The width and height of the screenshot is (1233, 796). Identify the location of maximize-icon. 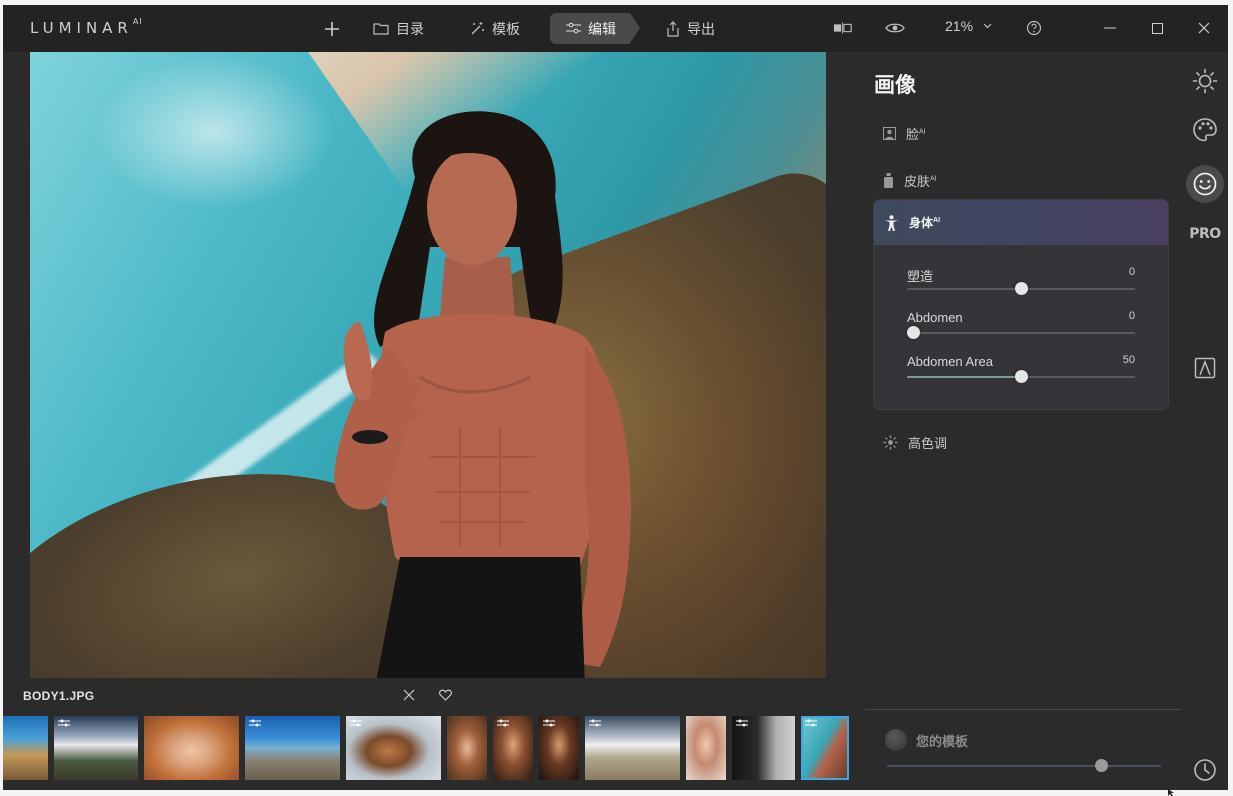
(1157, 28).